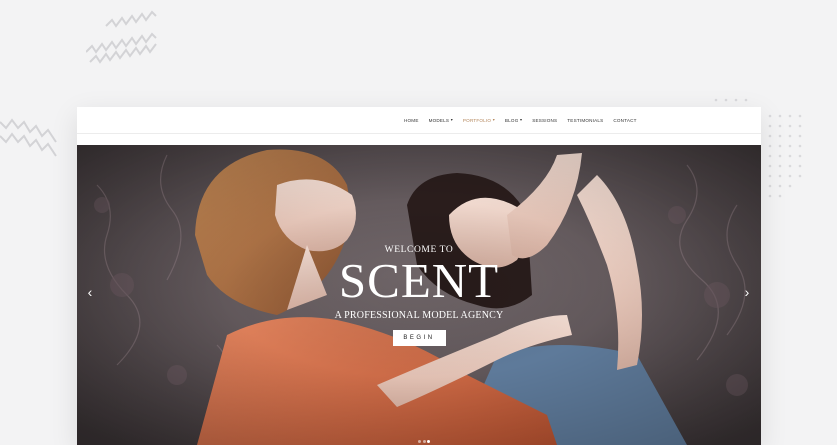 This screenshot has height=445, width=837. What do you see at coordinates (419, 139) in the screenshot?
I see `navbar-spacer` at bounding box center [419, 139].